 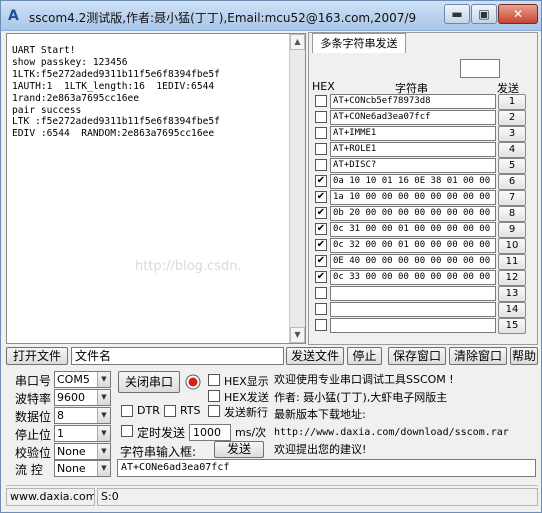 What do you see at coordinates (512, 310) in the screenshot?
I see `multi-send-button: 14` at bounding box center [512, 310].